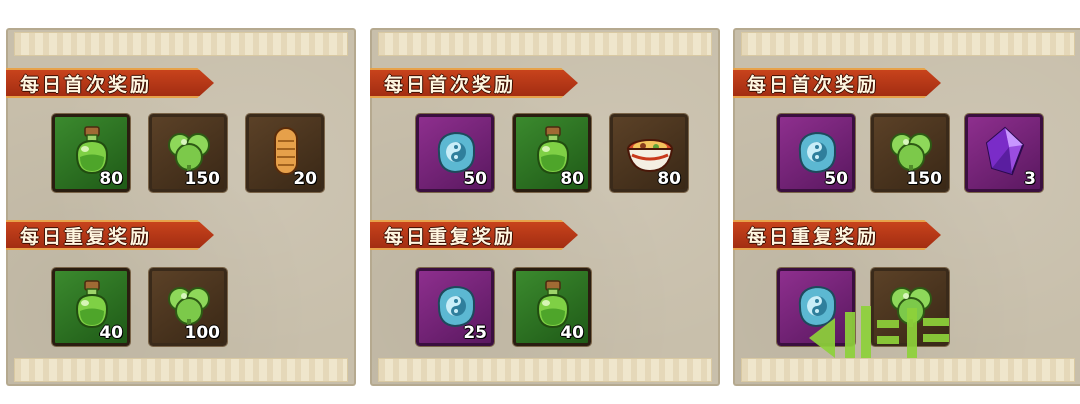  Describe the element at coordinates (1030, 179) in the screenshot. I see `item-count: 3` at that location.